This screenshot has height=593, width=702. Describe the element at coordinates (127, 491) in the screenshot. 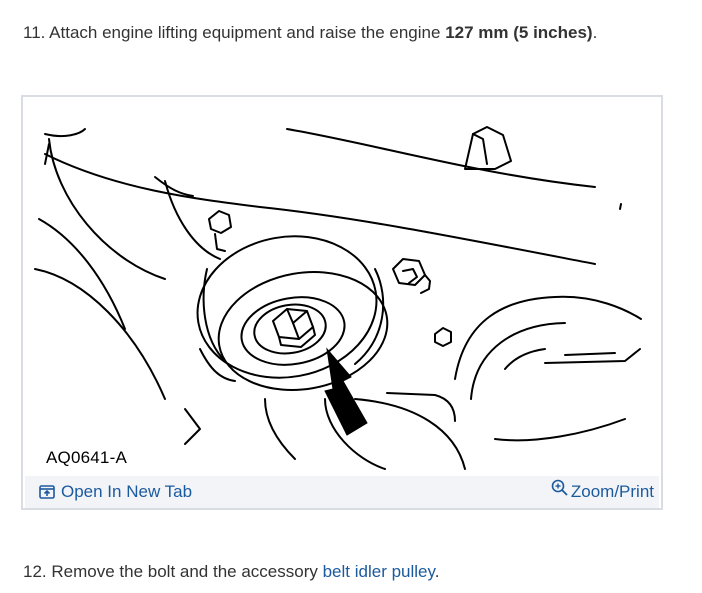

I see `open-in-new-tab-label: Open In New Tab` at that location.